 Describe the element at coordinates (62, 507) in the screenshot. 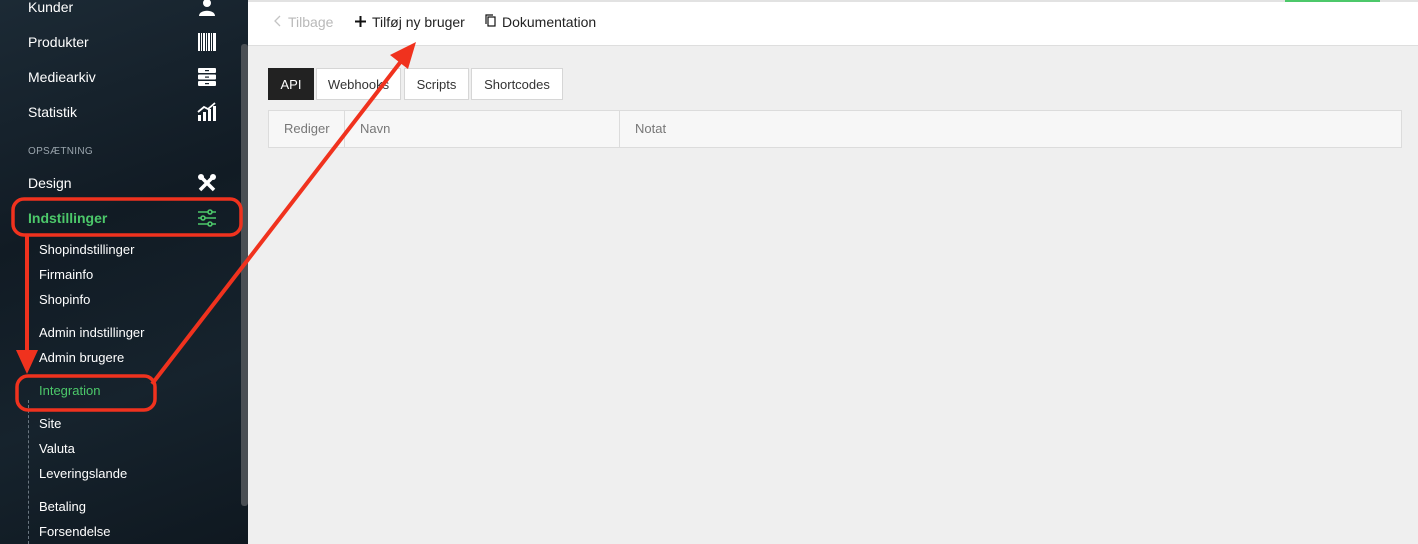

I see `subnav-betaling: Betaling` at that location.